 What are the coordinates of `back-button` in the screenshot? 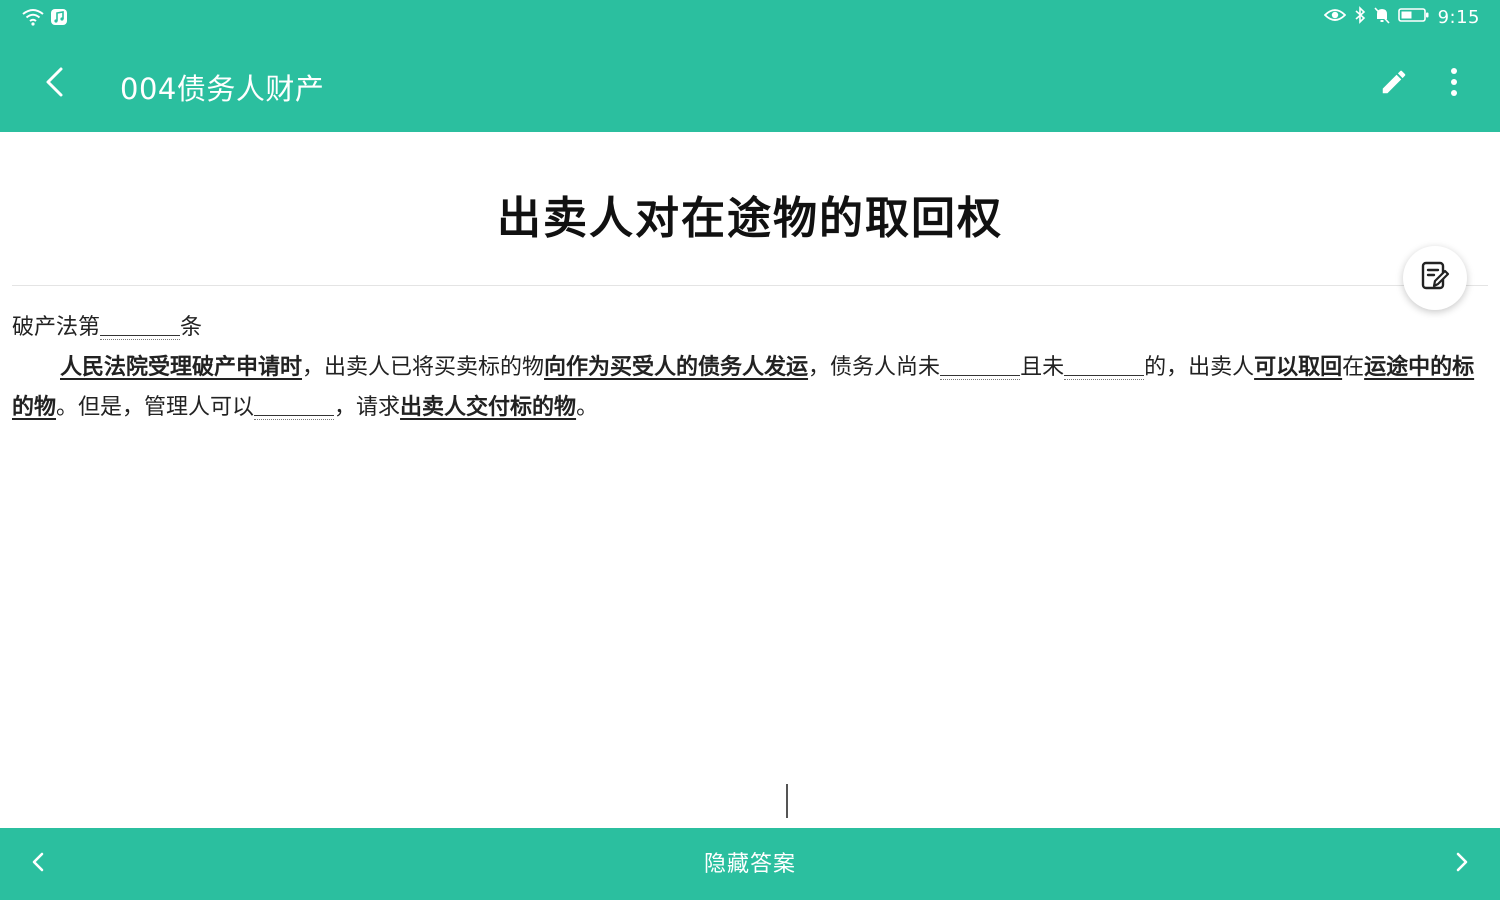 It's located at (54, 84).